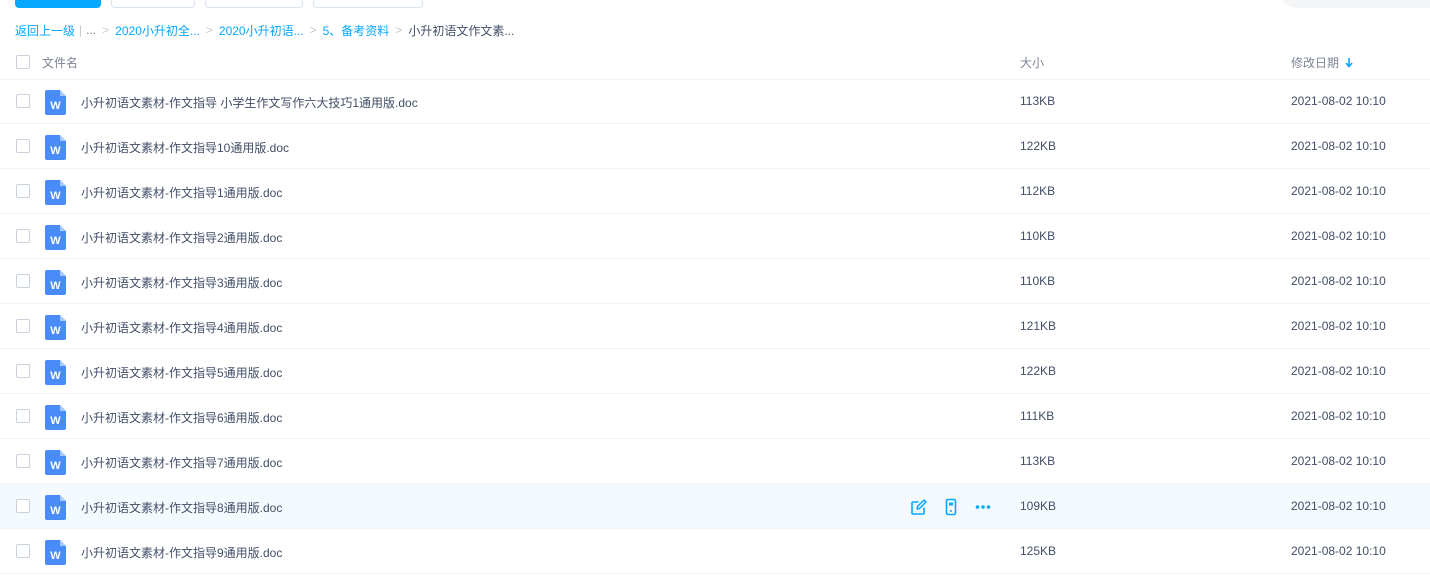 The width and height of the screenshot is (1430, 588). Describe the element at coordinates (1315, 63) in the screenshot. I see `column-header-date-label: 修改日期` at that location.